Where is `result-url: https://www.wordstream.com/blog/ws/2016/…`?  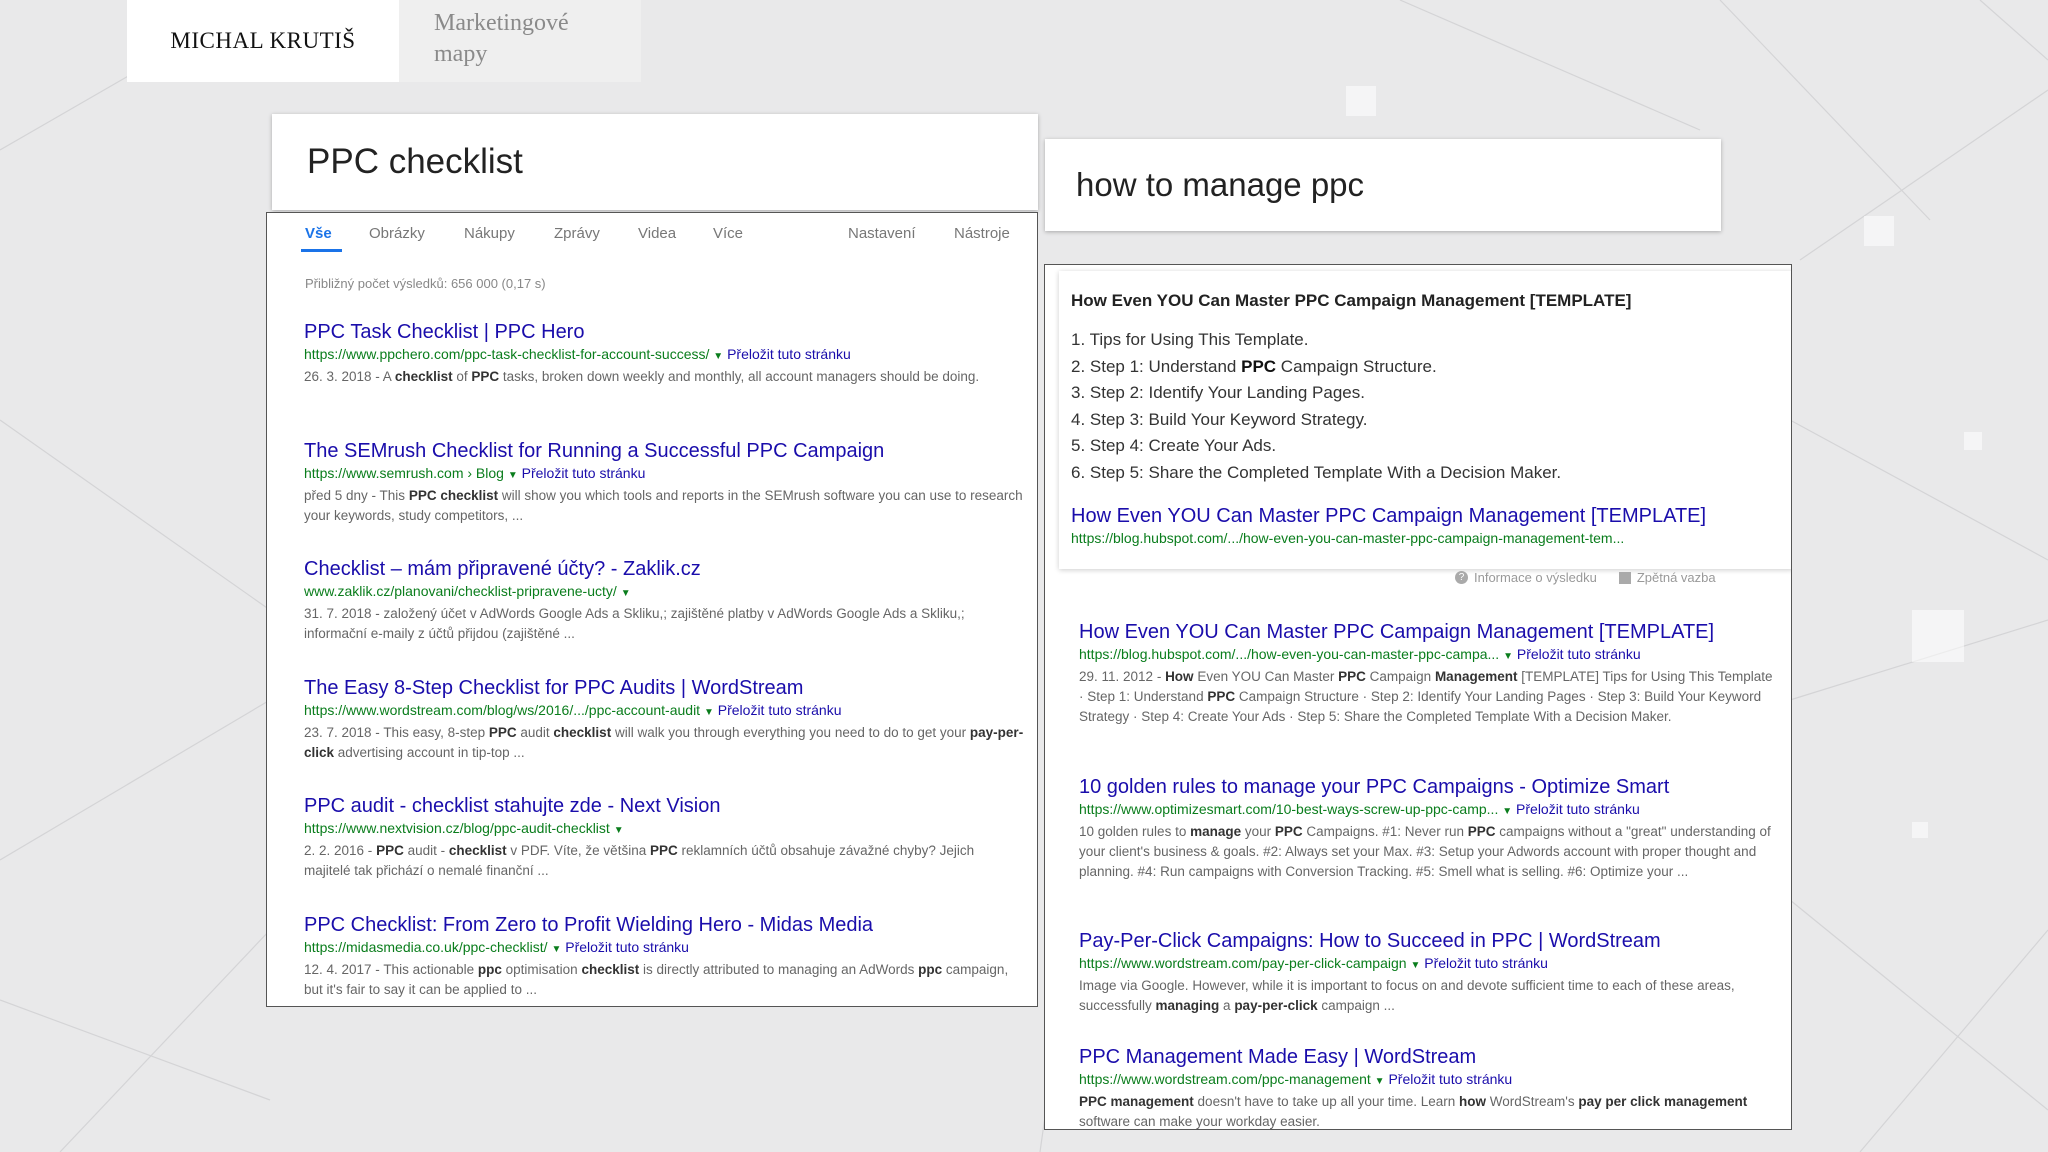 result-url: https://www.wordstream.com/blog/ws/2016/… is located at coordinates (502, 710).